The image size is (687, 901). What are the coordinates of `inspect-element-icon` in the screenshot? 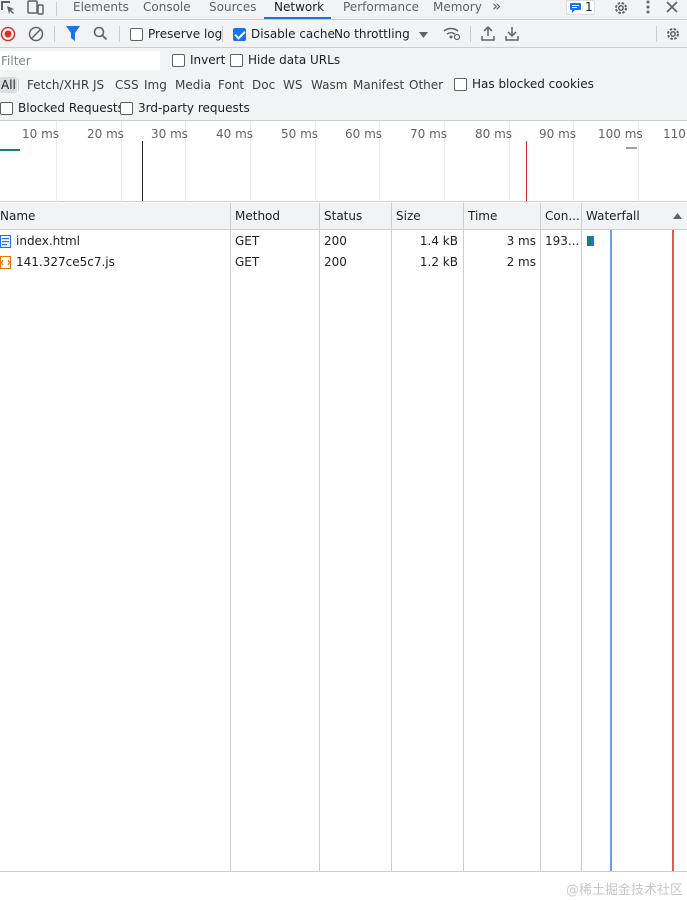 It's located at (8, 8).